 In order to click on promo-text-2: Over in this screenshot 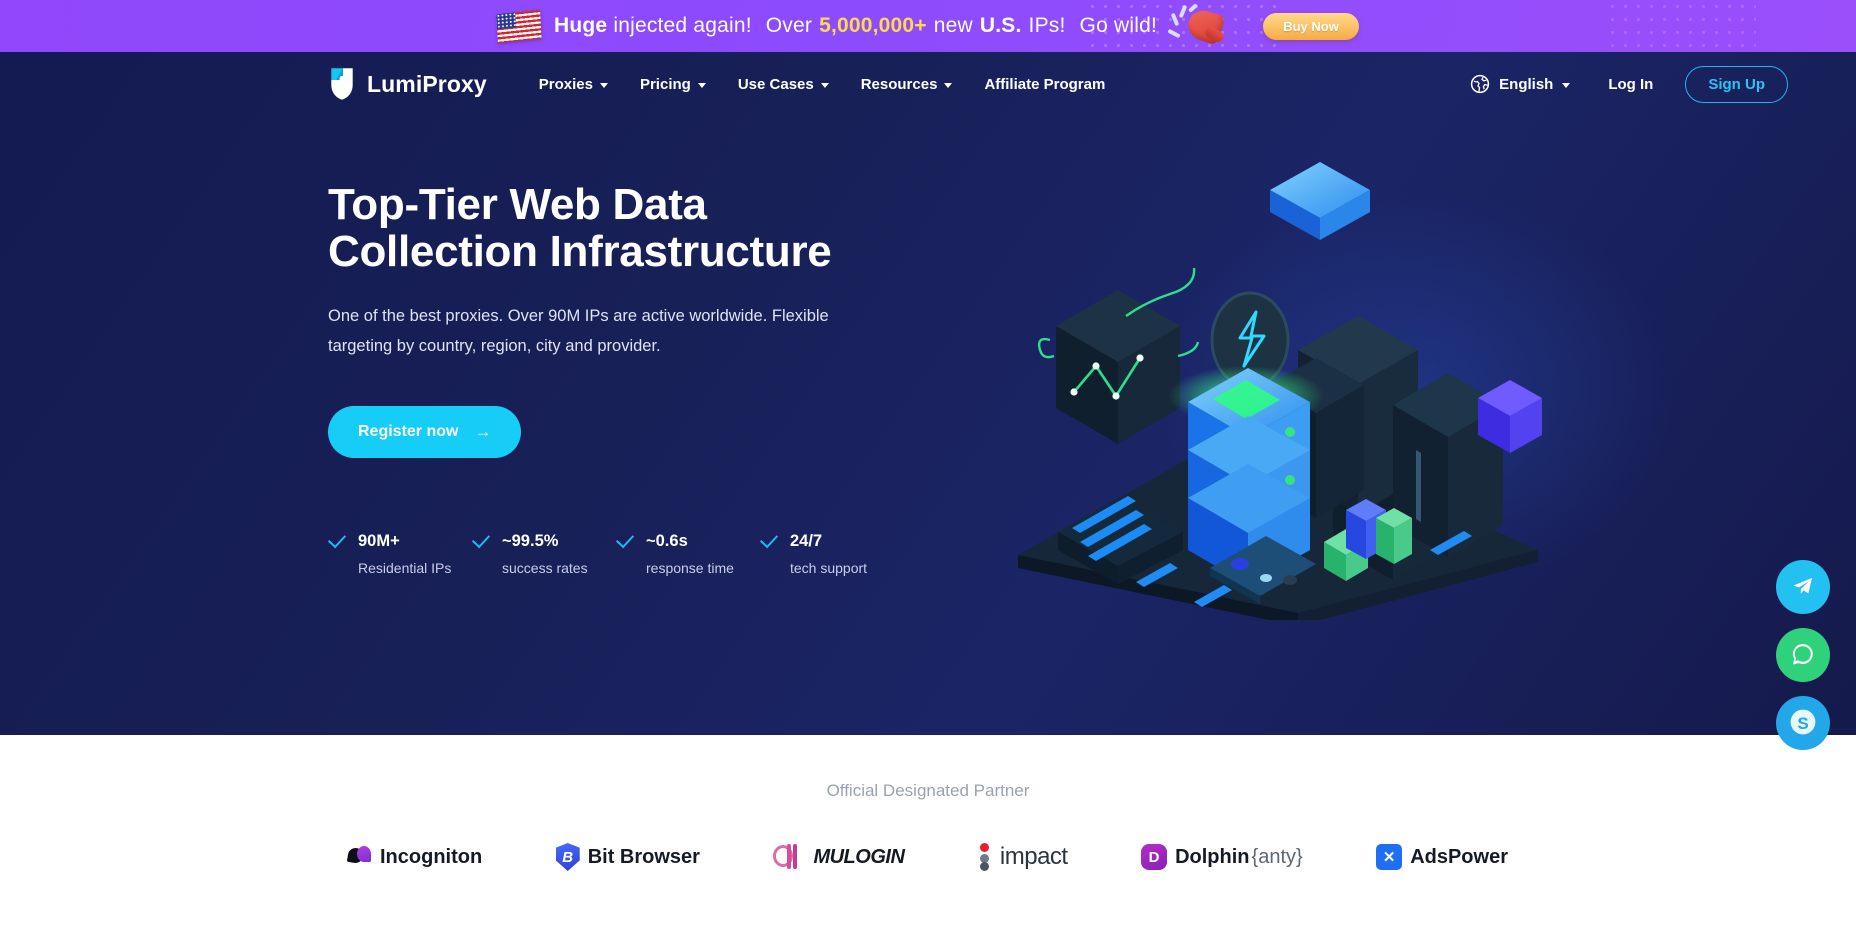, I will do `click(789, 25)`.